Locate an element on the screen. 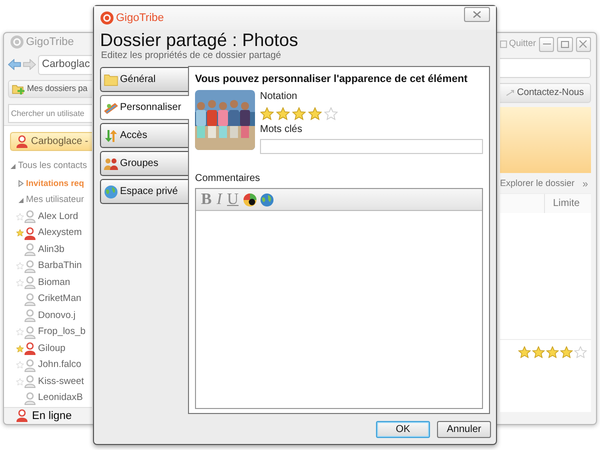 The height and width of the screenshot is (450, 600). dialog-title: Dossier partagé : Photos is located at coordinates (198, 40).